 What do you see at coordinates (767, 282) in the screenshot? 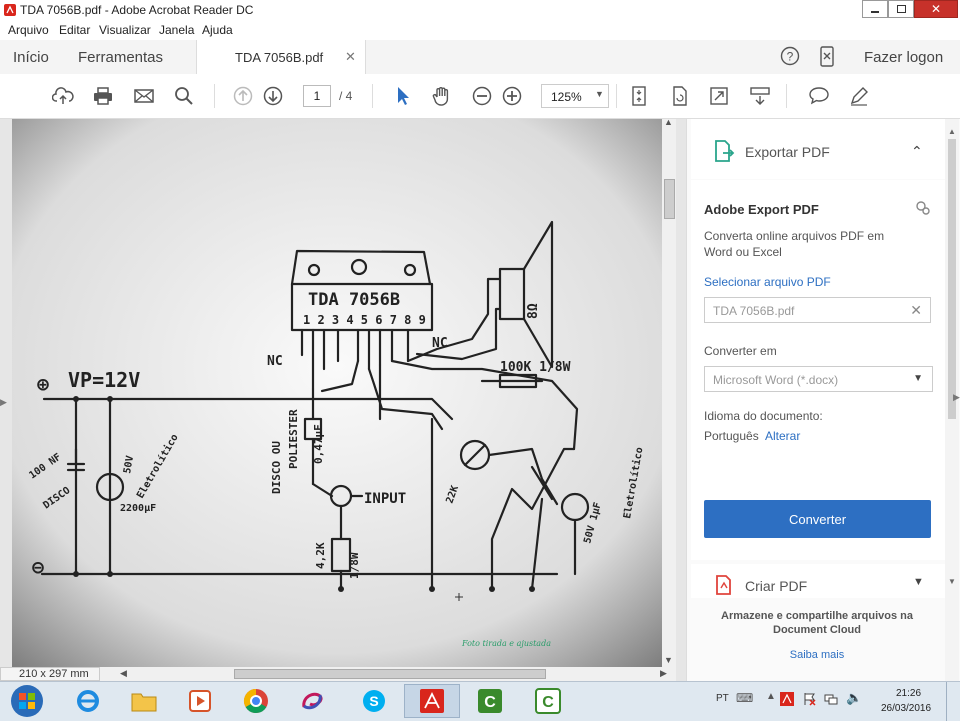
I see `select-file-link: Selecionar arquivo PDF` at bounding box center [767, 282].